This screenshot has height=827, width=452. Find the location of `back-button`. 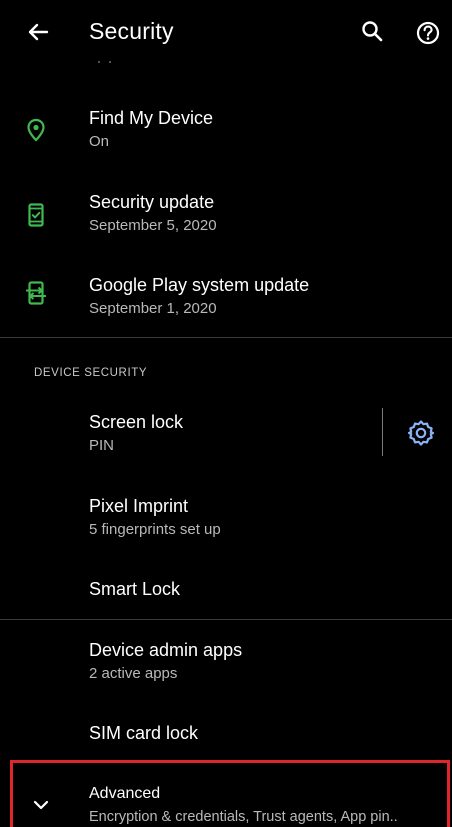

back-button is located at coordinates (38, 32).